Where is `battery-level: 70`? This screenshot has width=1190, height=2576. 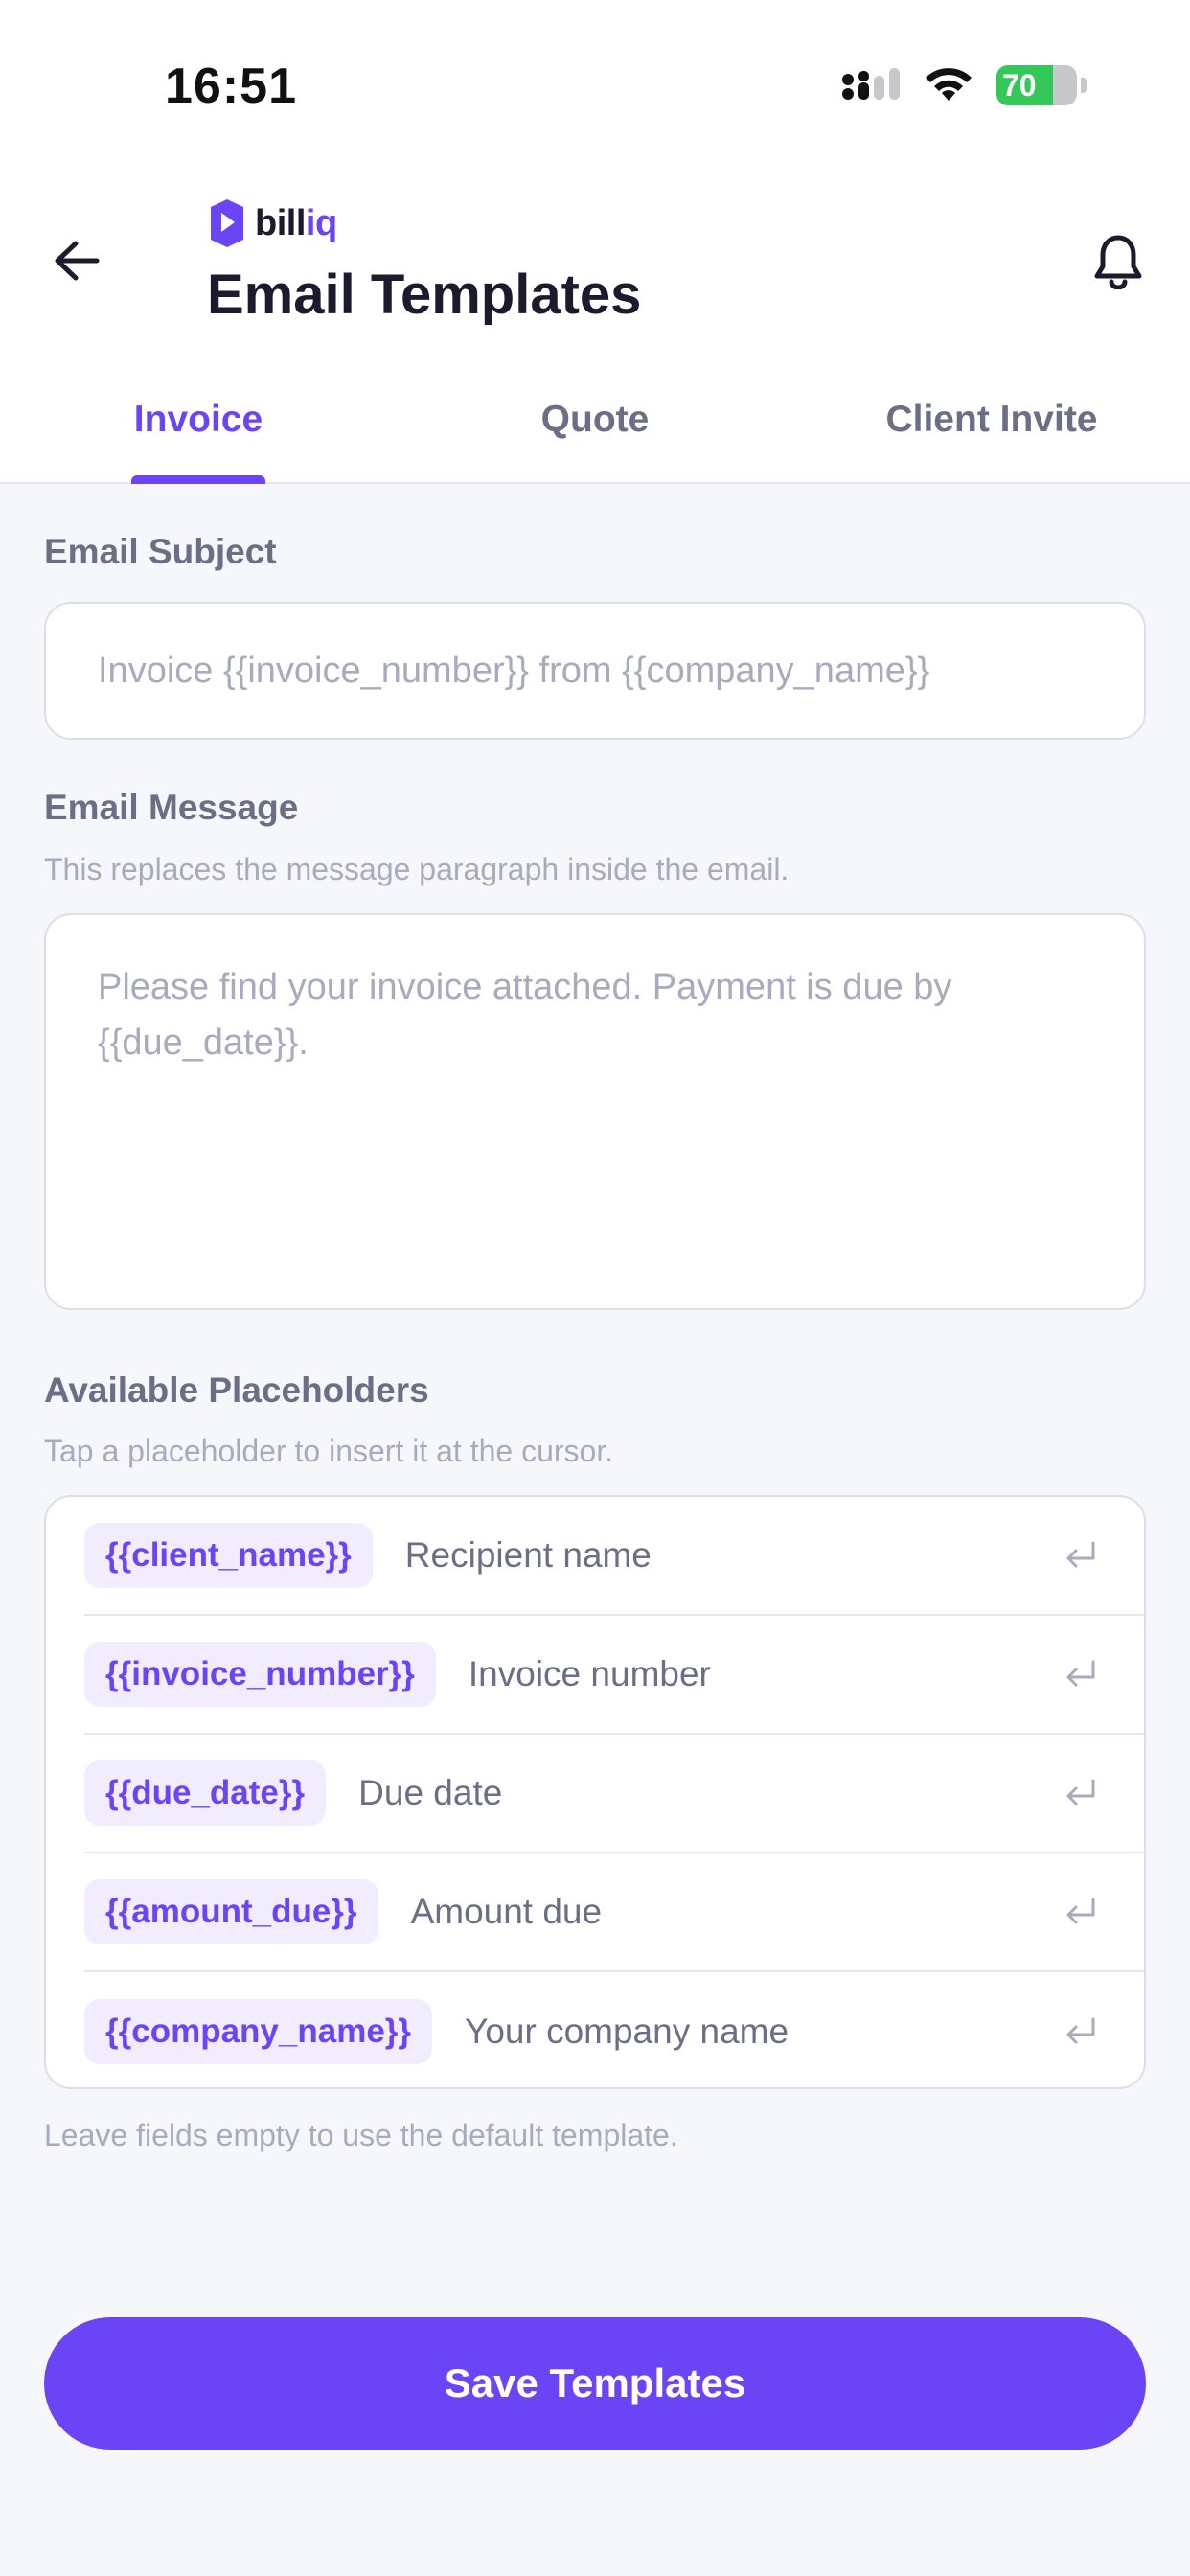 battery-level: 70 is located at coordinates (1019, 85).